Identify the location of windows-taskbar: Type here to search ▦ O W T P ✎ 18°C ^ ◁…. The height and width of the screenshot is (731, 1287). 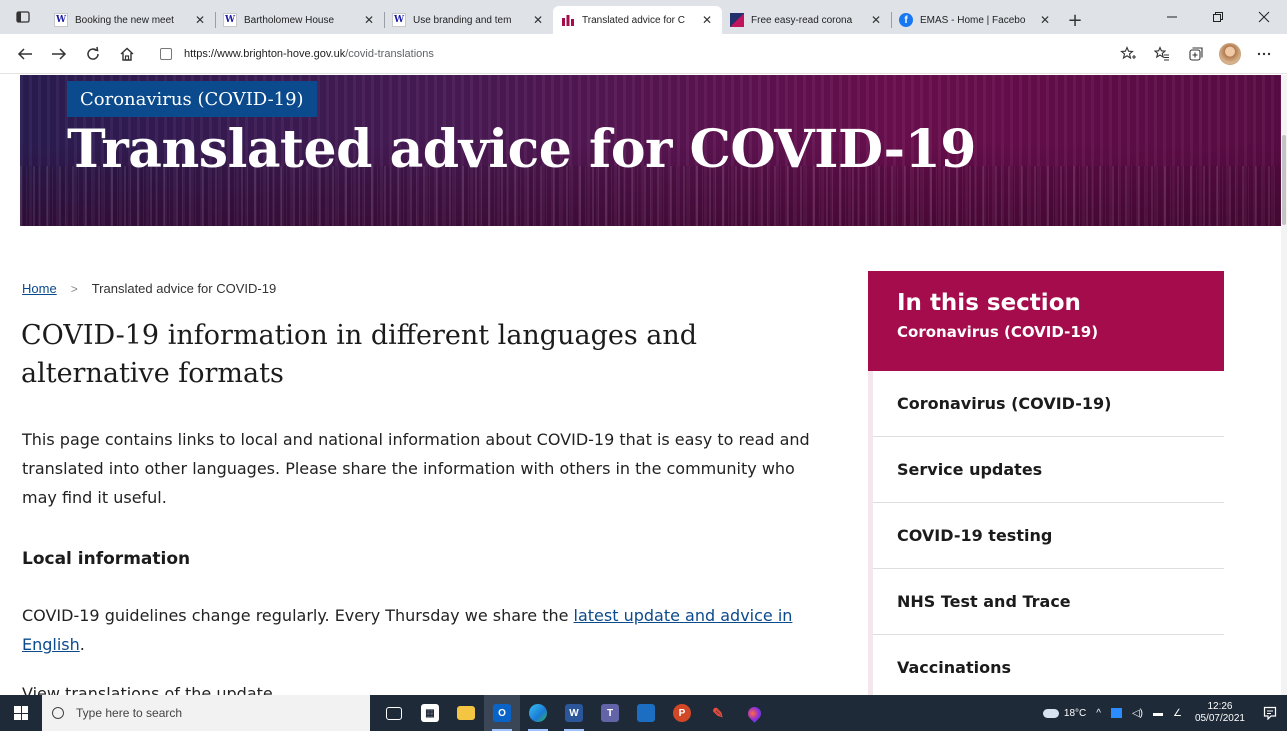
(643, 713).